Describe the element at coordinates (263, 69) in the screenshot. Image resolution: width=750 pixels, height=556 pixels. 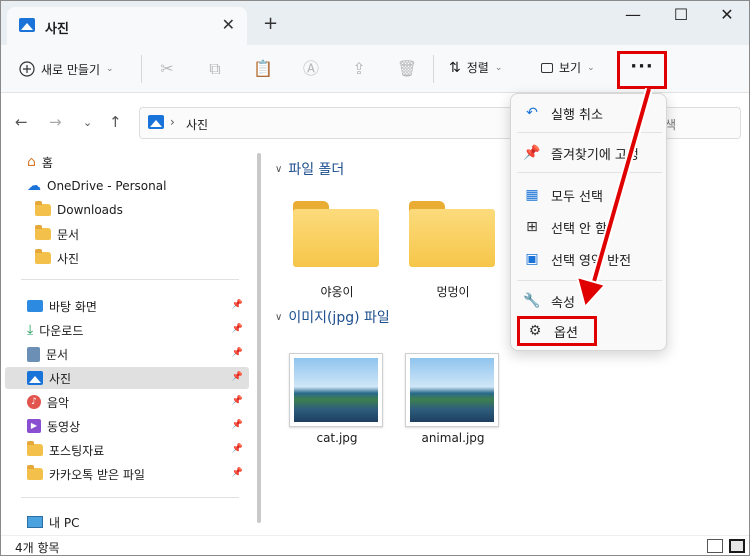
I see `paste-icon: 📋` at that location.